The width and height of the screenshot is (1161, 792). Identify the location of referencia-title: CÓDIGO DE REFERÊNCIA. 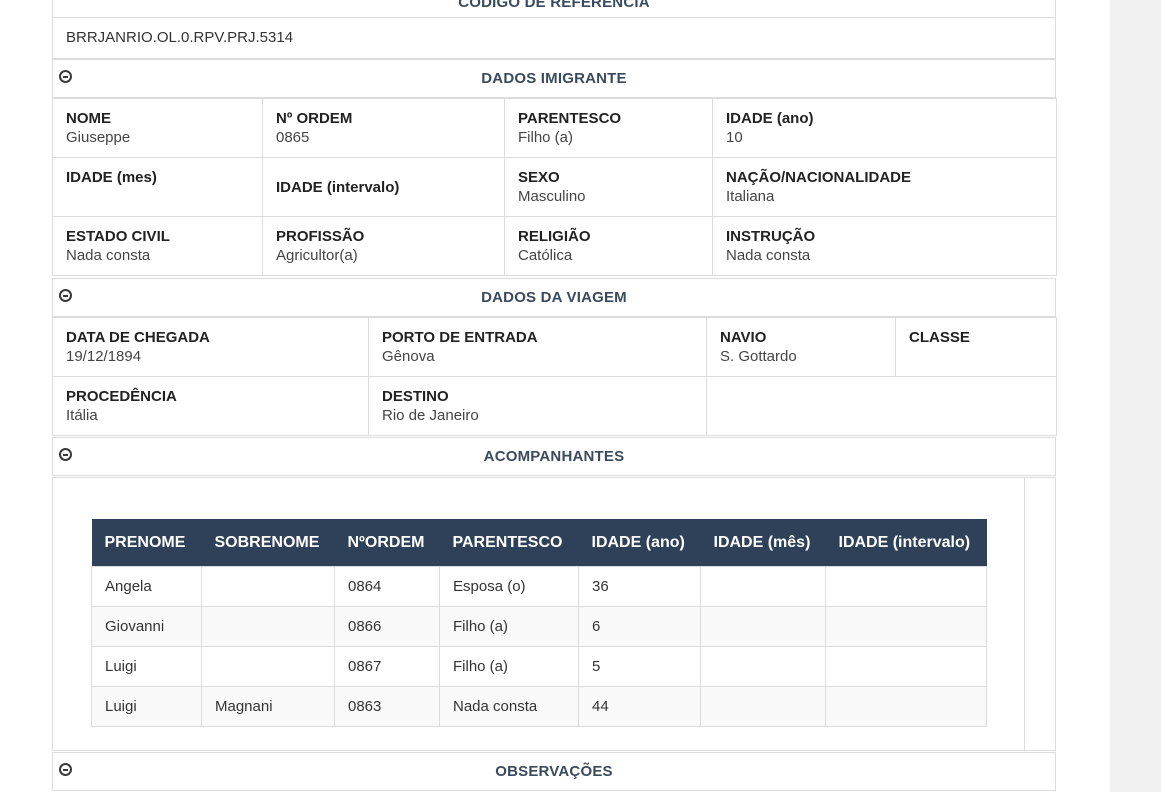
(554, 5).